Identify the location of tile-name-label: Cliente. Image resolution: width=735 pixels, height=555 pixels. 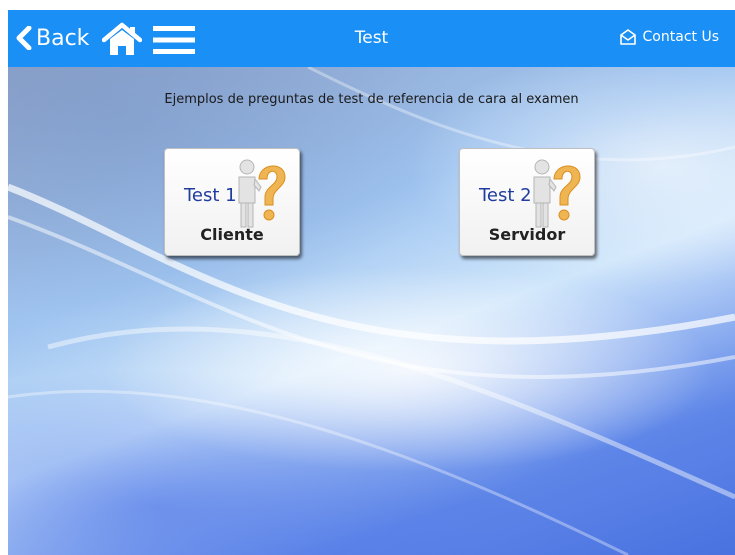
(232, 234).